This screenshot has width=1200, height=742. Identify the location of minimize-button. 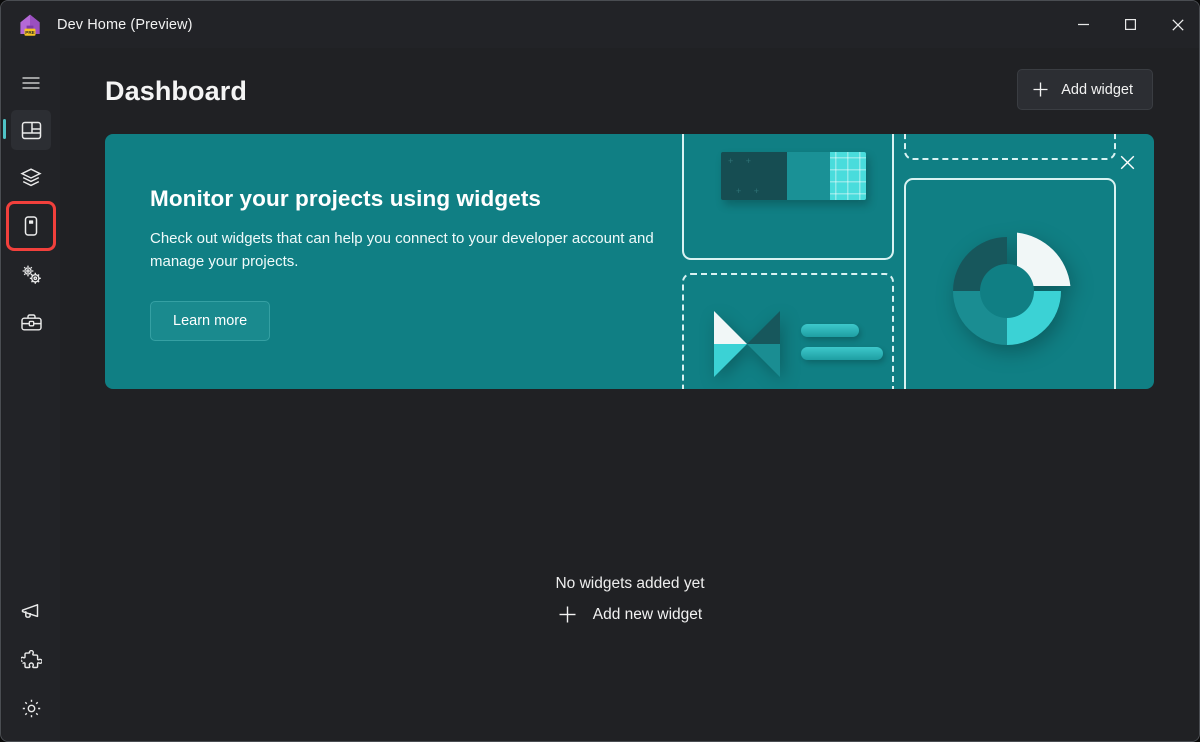
(1083, 24).